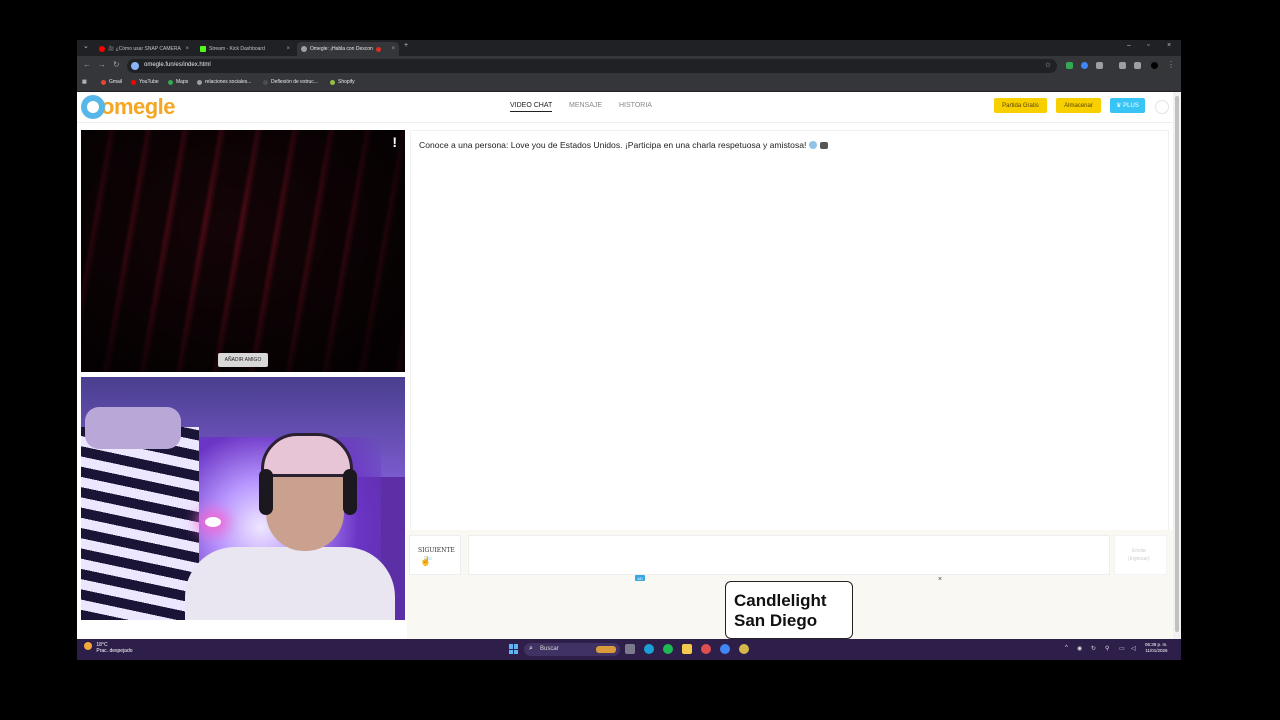 The width and height of the screenshot is (1280, 720). Describe the element at coordinates (114, 651) in the screenshot. I see `weather-desc: Prac. despejado` at that location.